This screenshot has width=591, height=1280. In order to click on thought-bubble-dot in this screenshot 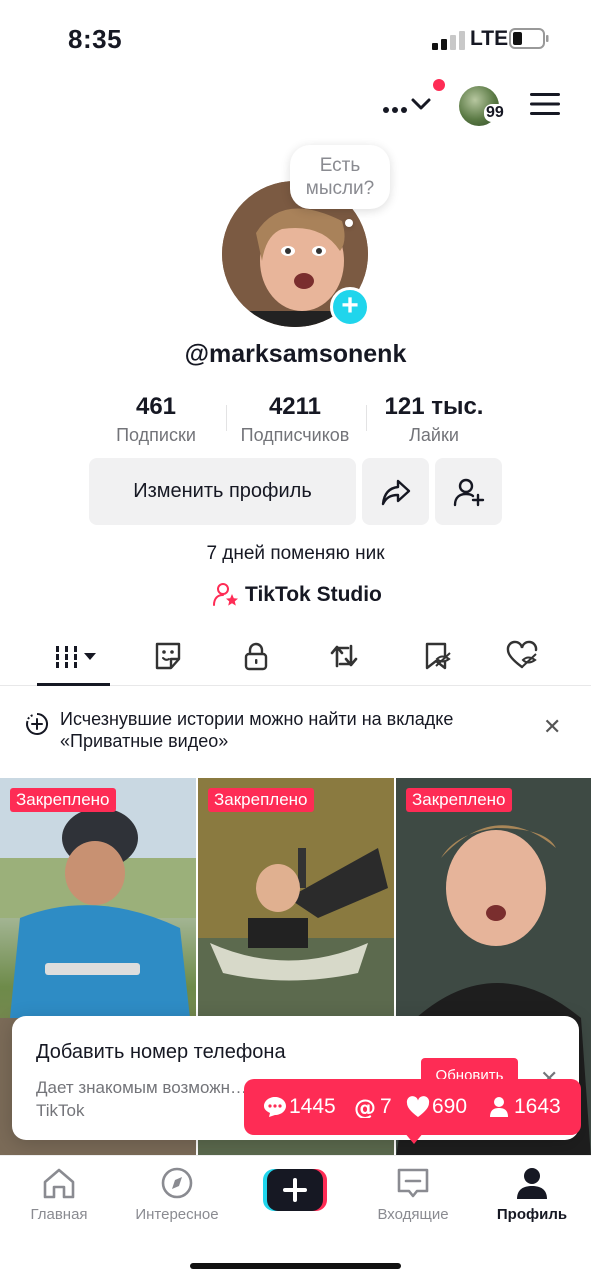, I will do `click(349, 223)`.